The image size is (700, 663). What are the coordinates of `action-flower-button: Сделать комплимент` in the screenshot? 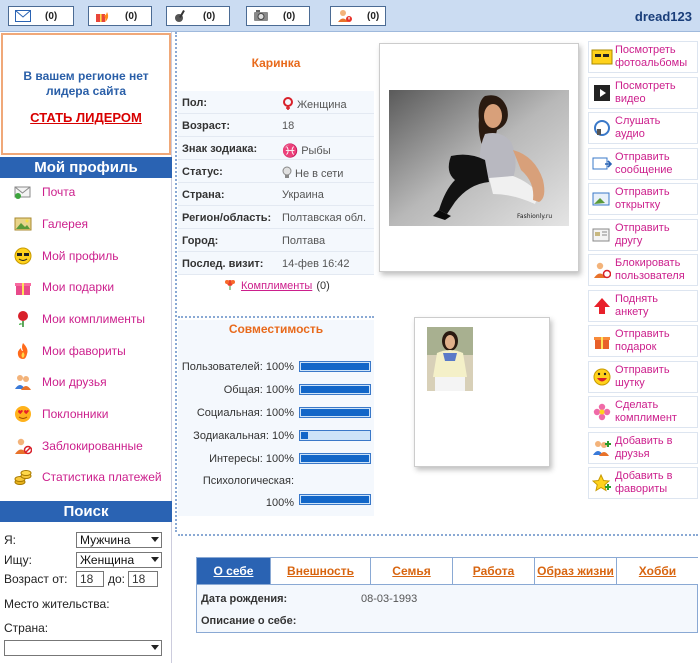 It's located at (643, 412).